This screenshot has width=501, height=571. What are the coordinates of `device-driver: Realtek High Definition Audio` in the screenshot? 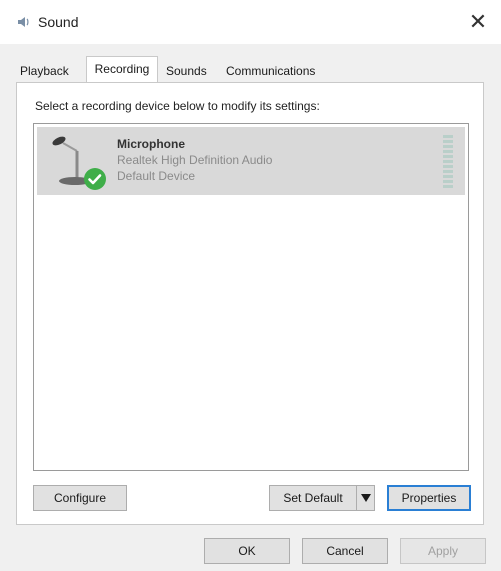 It's located at (195, 160).